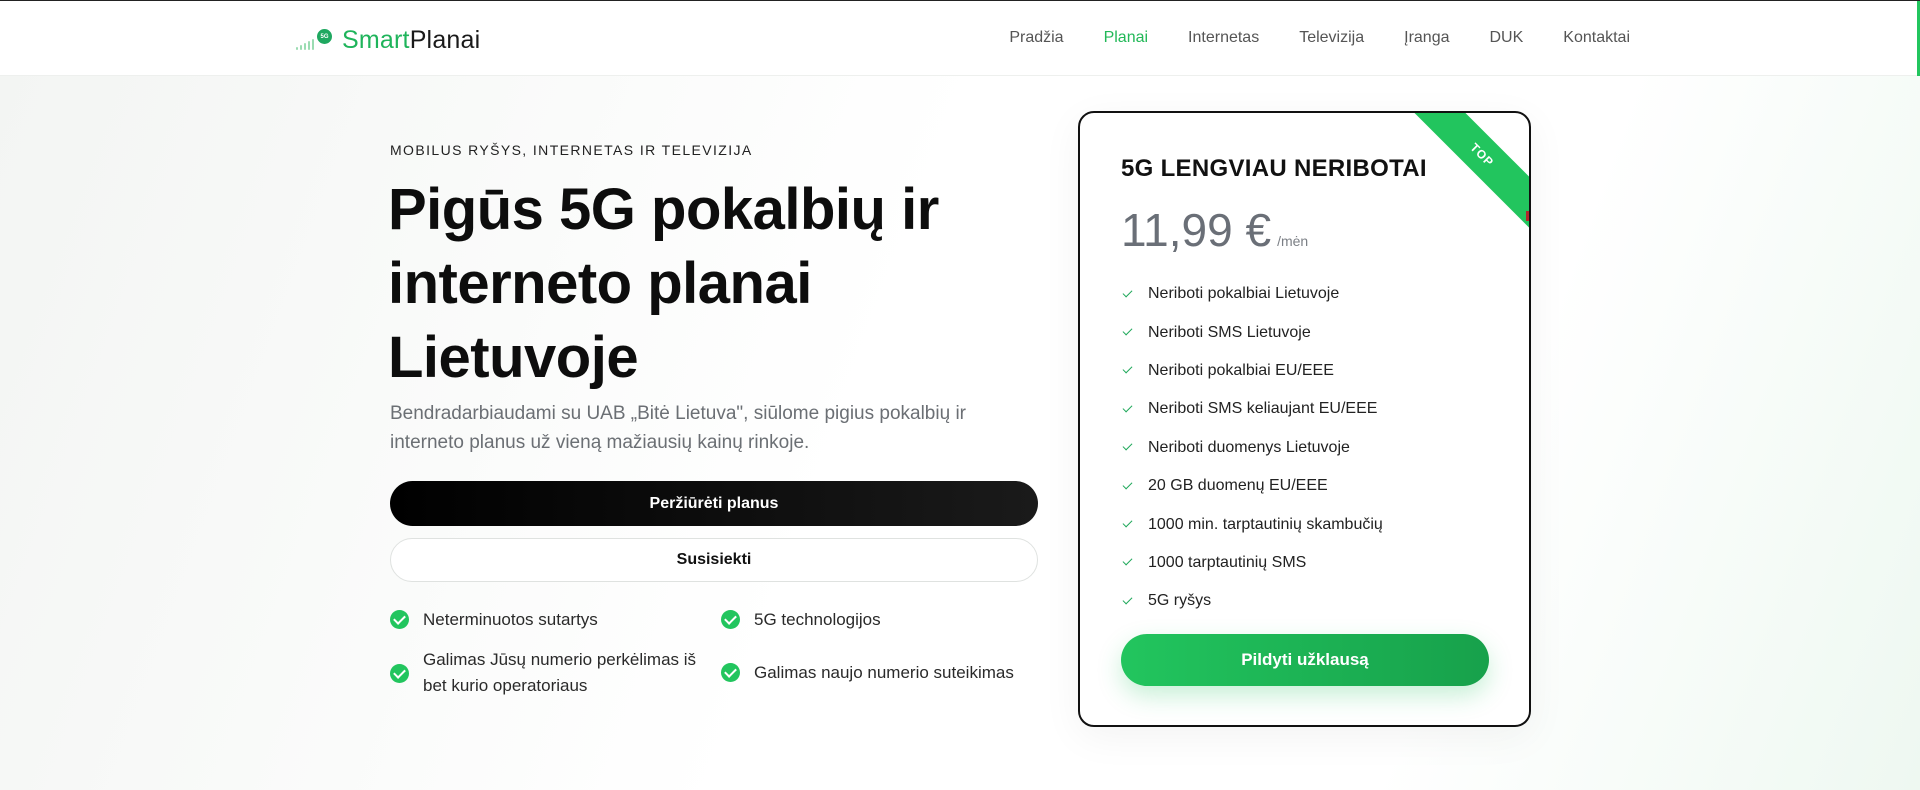 Image resolution: width=1920 pixels, height=790 pixels. I want to click on nav-item-duk: DUK, so click(1507, 38).